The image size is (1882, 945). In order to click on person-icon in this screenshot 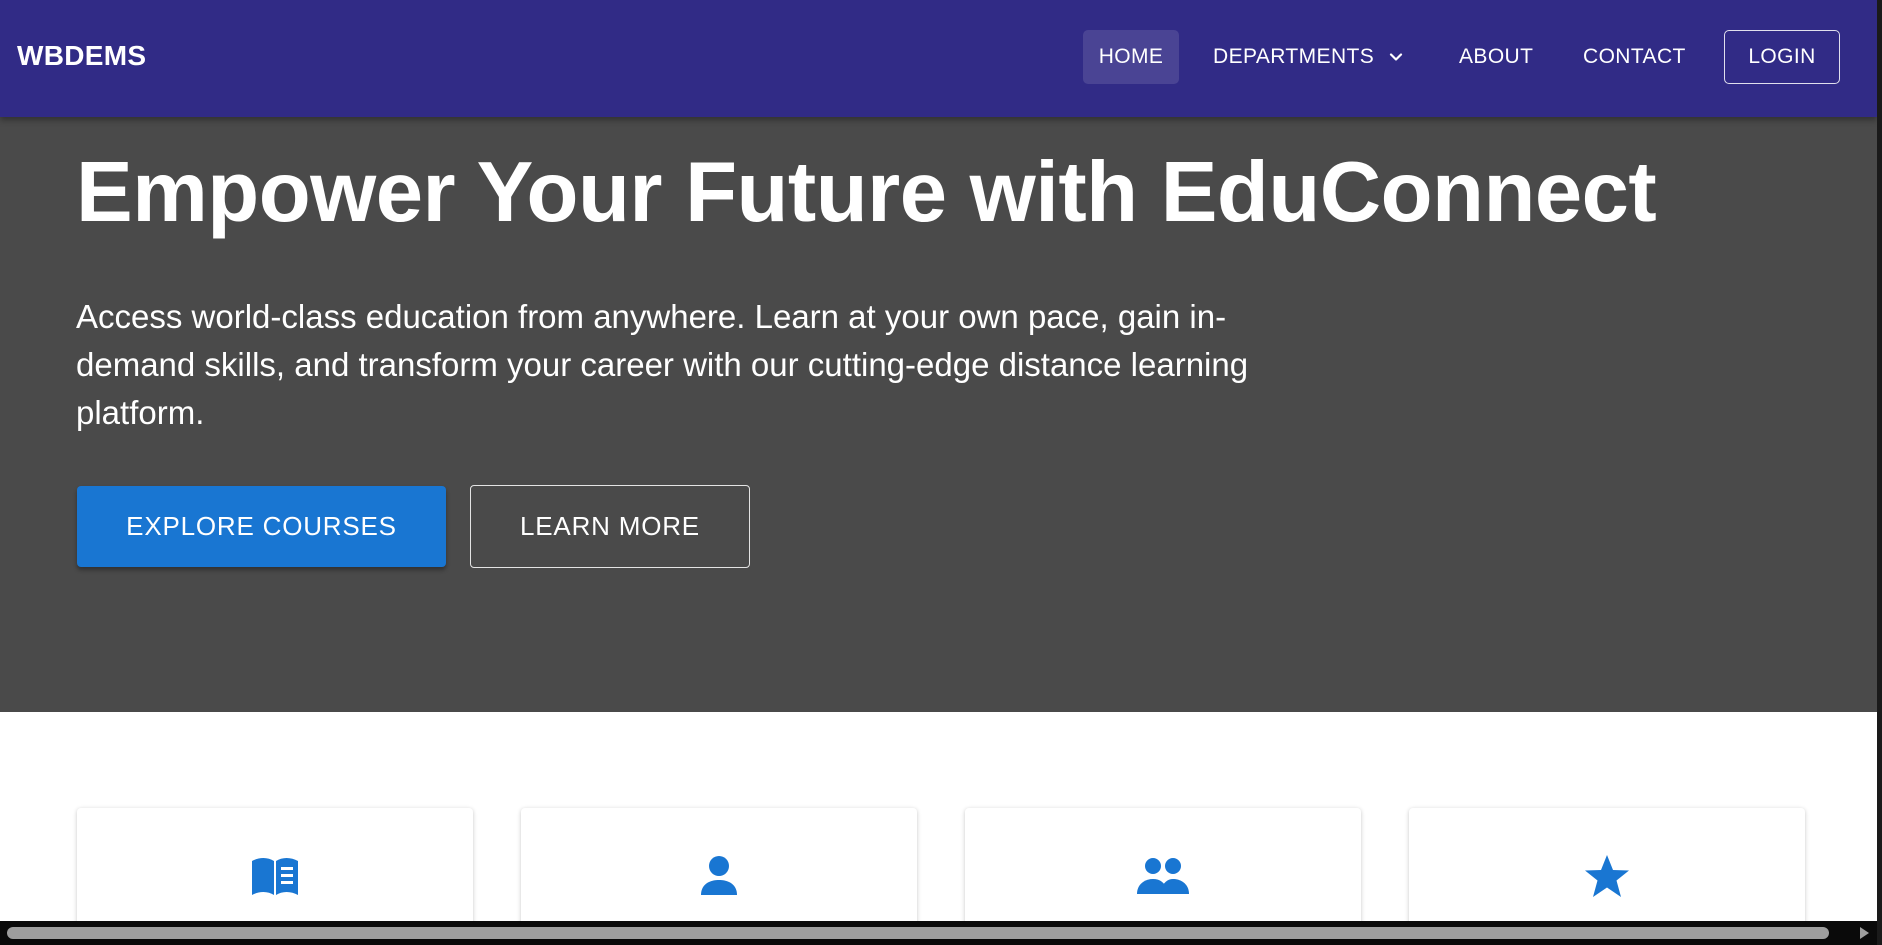, I will do `click(719, 876)`.